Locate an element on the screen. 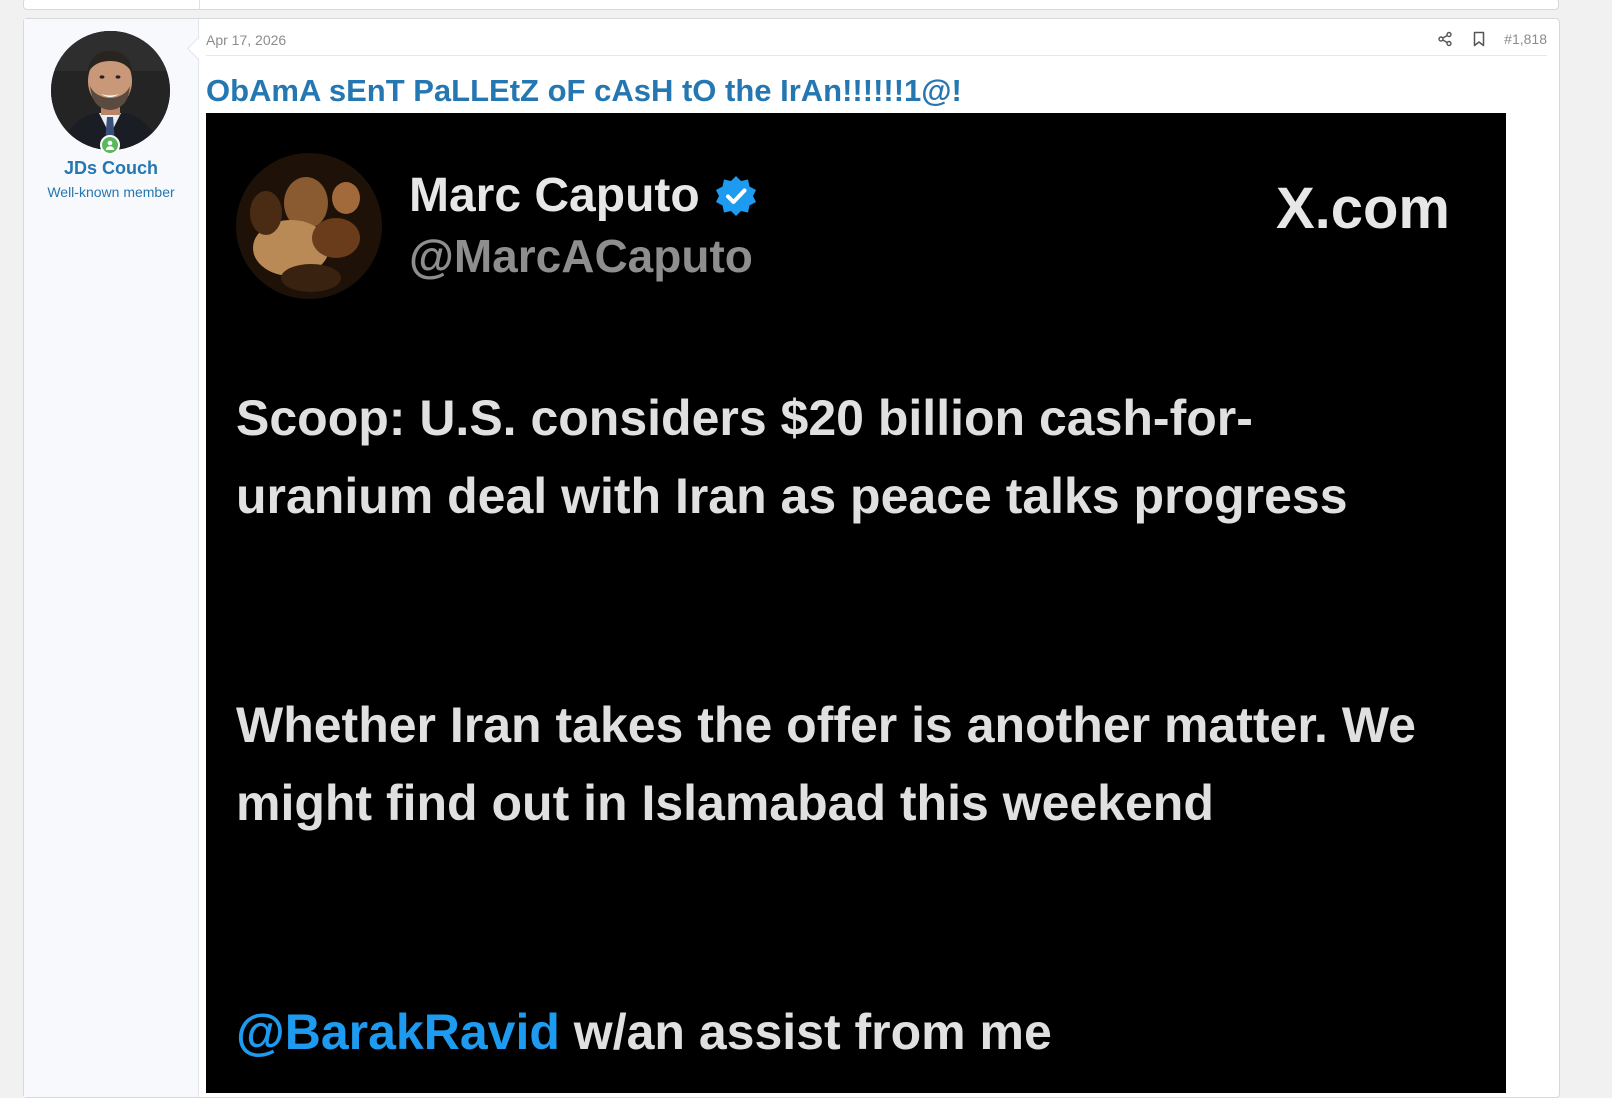 The width and height of the screenshot is (1612, 1098). user-title: Well-known member is located at coordinates (111, 192).